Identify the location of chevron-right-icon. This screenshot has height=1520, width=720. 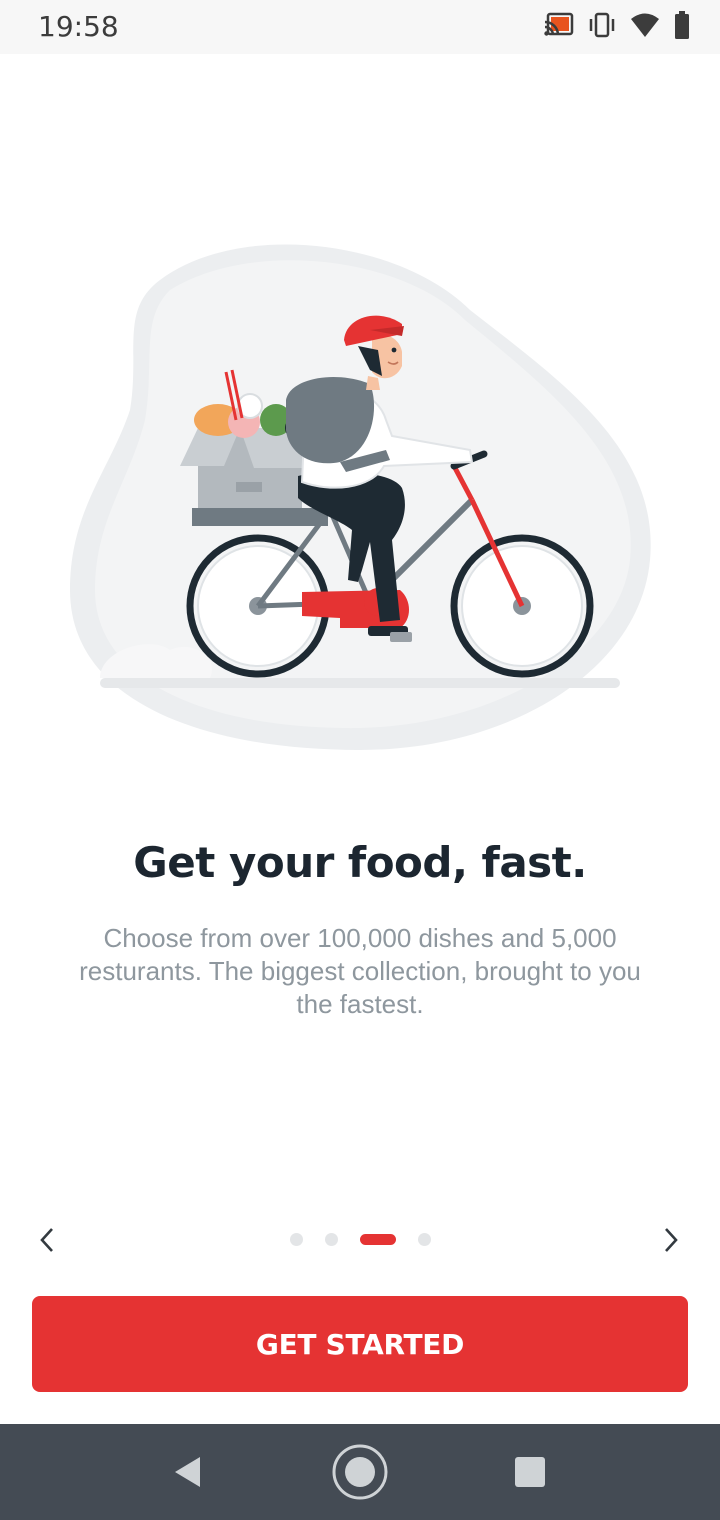
(671, 1240).